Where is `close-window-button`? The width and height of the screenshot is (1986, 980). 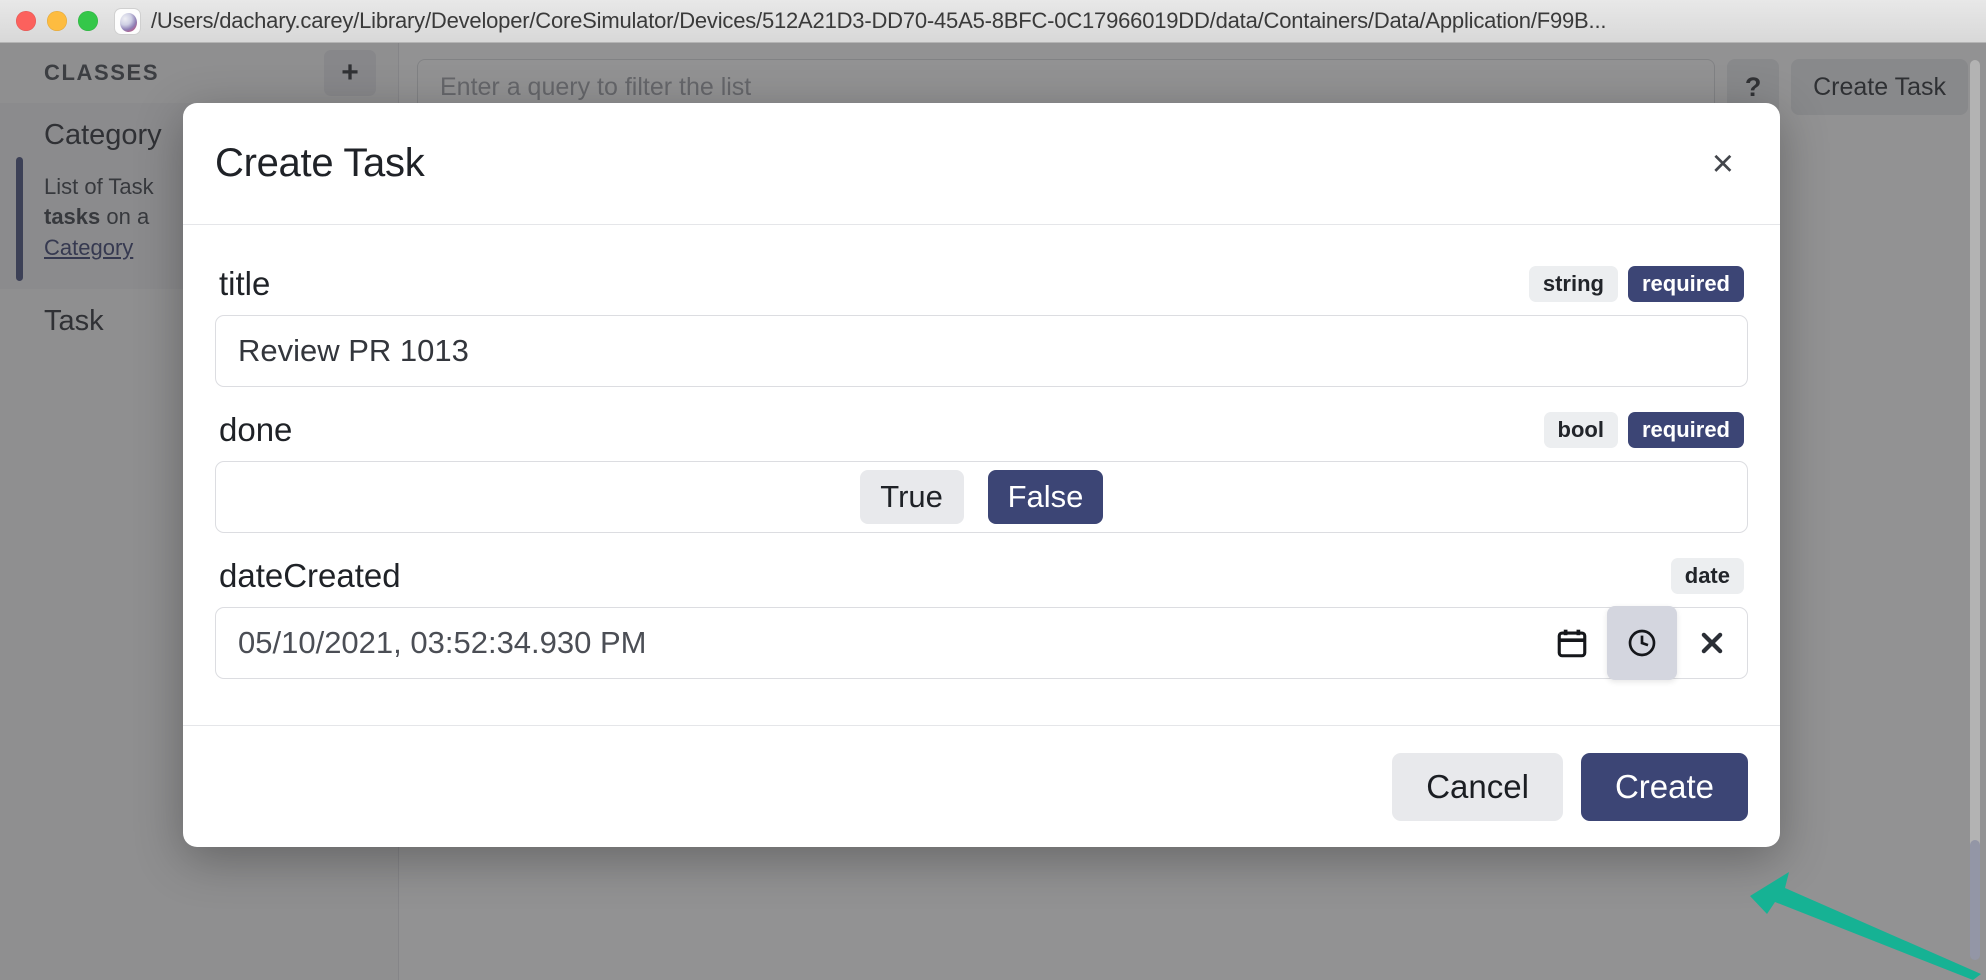
close-window-button is located at coordinates (26, 21).